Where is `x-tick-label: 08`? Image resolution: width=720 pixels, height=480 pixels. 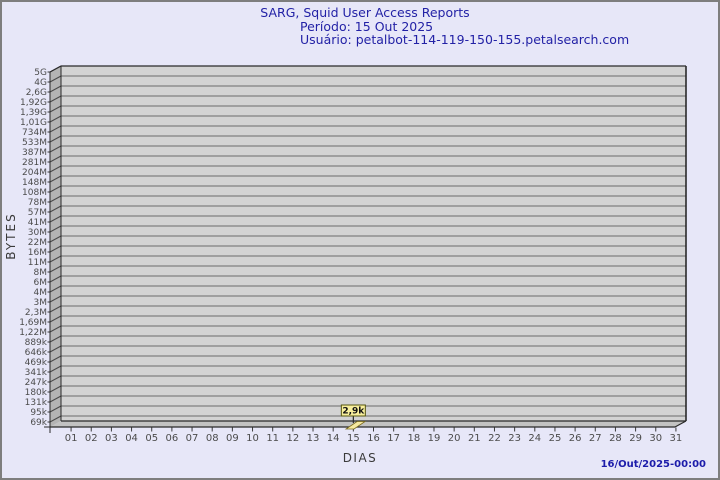
x-tick-label: 08 is located at coordinates (212, 438).